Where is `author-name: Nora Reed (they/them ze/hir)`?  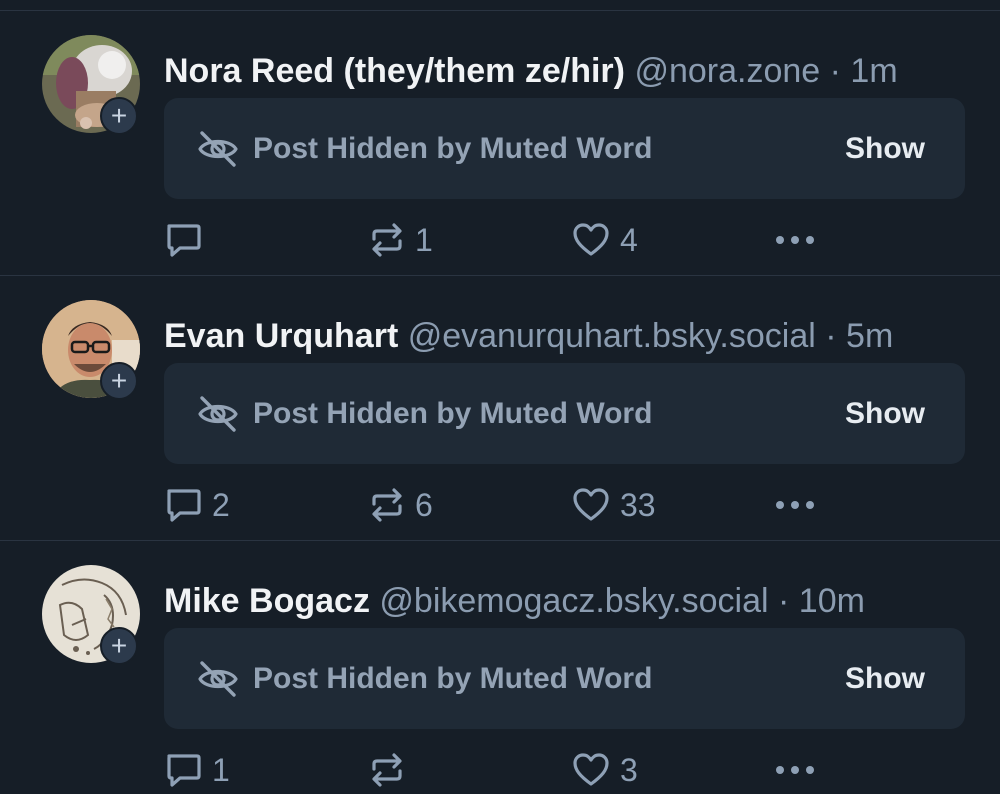
author-name: Nora Reed (they/them ze/hir) is located at coordinates (394, 71).